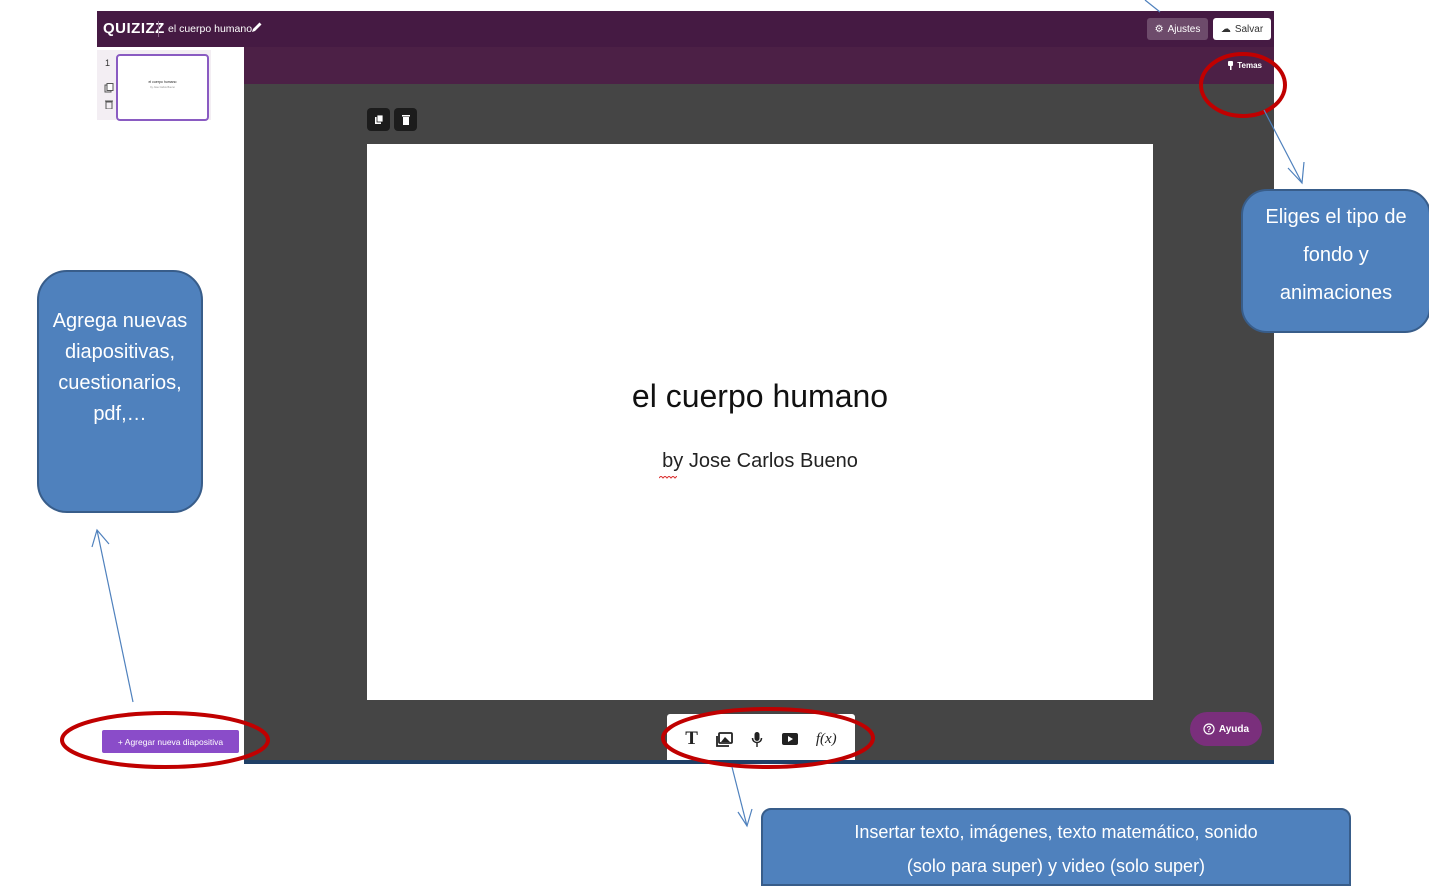 The height and width of the screenshot is (886, 1429). Describe the element at coordinates (1336, 293) in the screenshot. I see `callout-line: animaciones` at that location.